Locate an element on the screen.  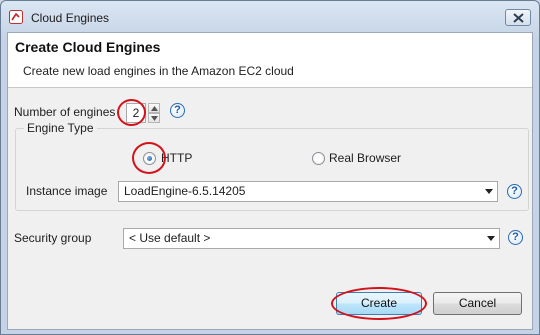
http-radio-label: HTTP is located at coordinates (176, 158).